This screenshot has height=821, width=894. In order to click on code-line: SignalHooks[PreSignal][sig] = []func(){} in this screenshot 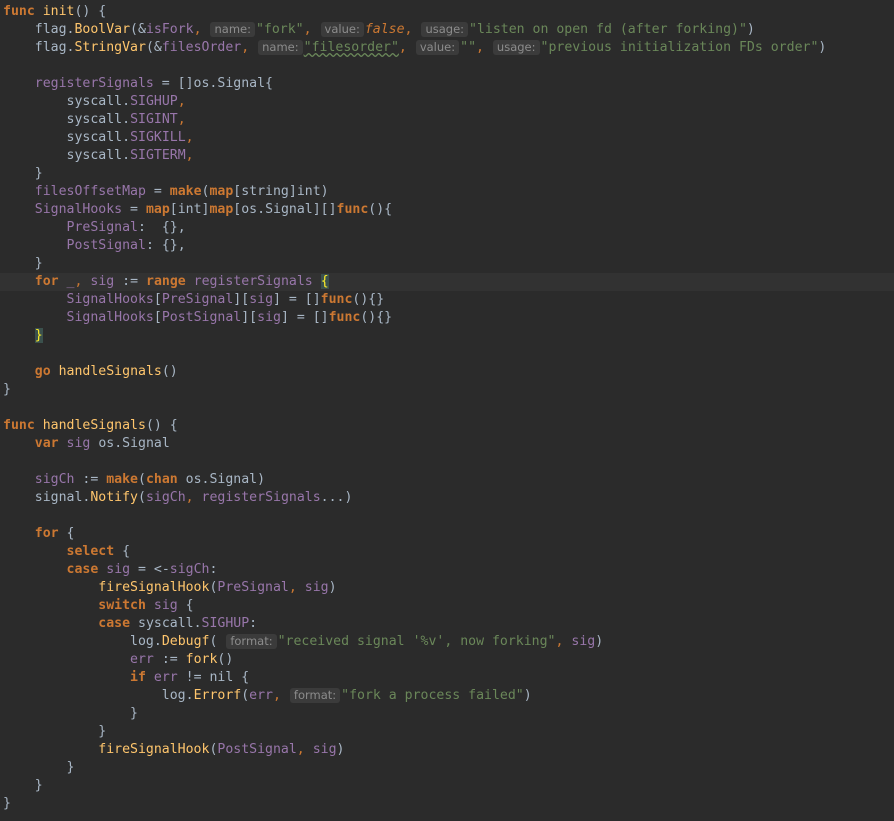, I will do `click(447, 300)`.